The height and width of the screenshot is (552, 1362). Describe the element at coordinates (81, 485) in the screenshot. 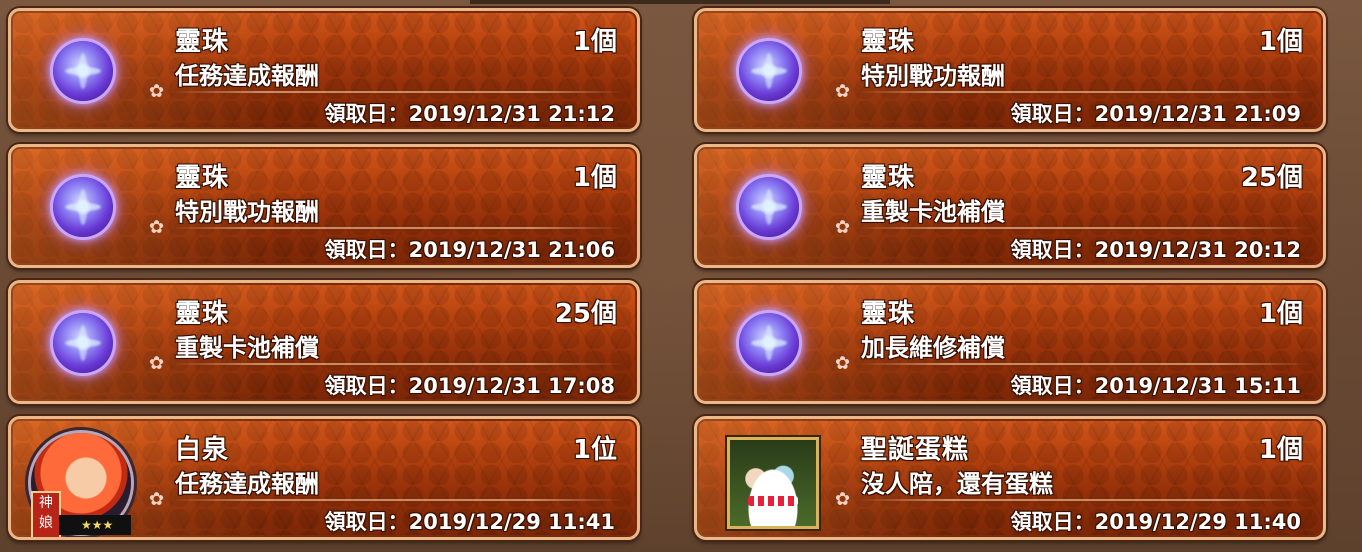

I see `character-portrait-icon: 神娘 ★★★` at that location.